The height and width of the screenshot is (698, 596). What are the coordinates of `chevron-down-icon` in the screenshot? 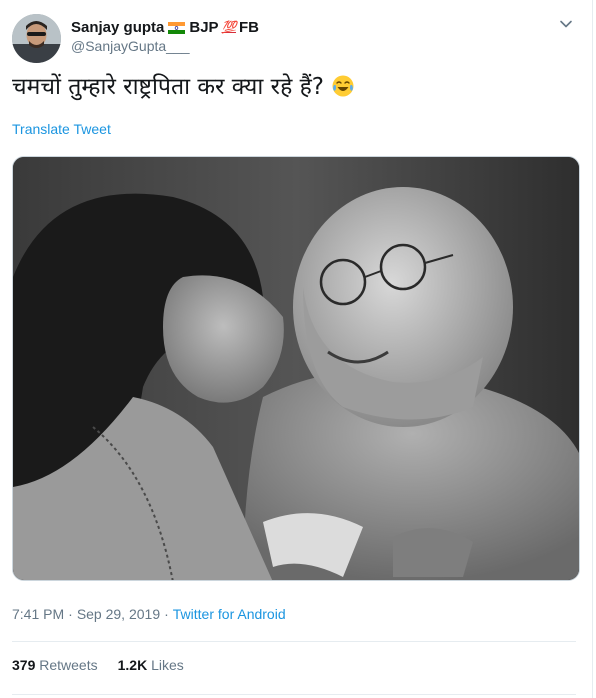 It's located at (566, 24).